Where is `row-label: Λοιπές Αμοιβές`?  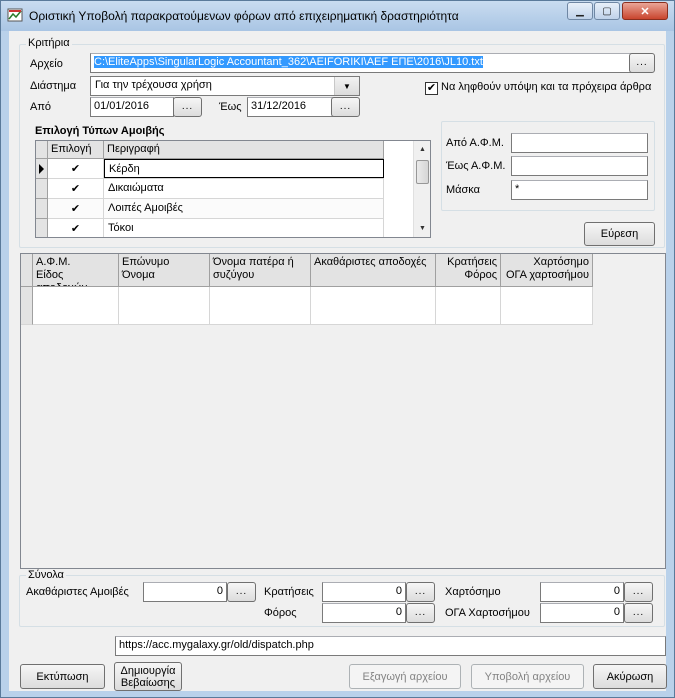 row-label: Λοιπές Αμοιβές is located at coordinates (244, 208).